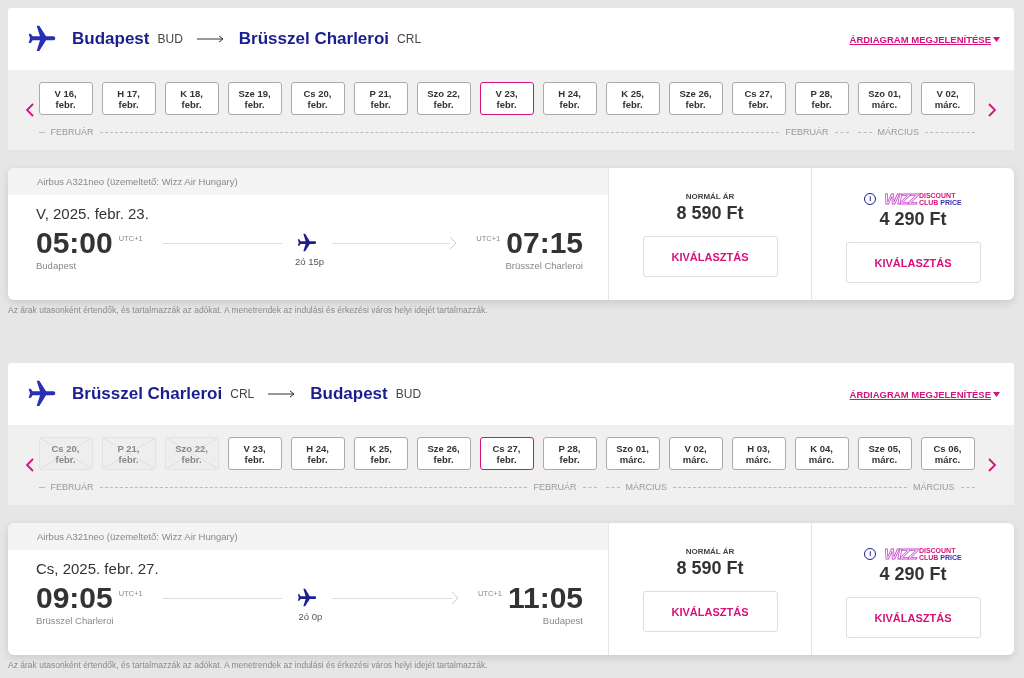 The height and width of the screenshot is (678, 1024). Describe the element at coordinates (254, 98) in the screenshot. I see `date-tab: Sze 19, febr.` at that location.